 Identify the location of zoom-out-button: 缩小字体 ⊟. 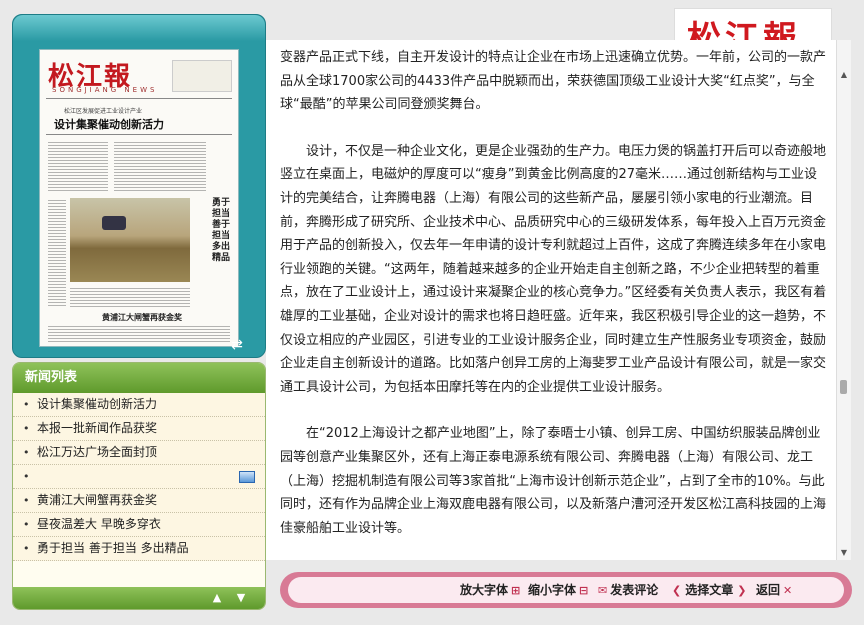
(558, 590).